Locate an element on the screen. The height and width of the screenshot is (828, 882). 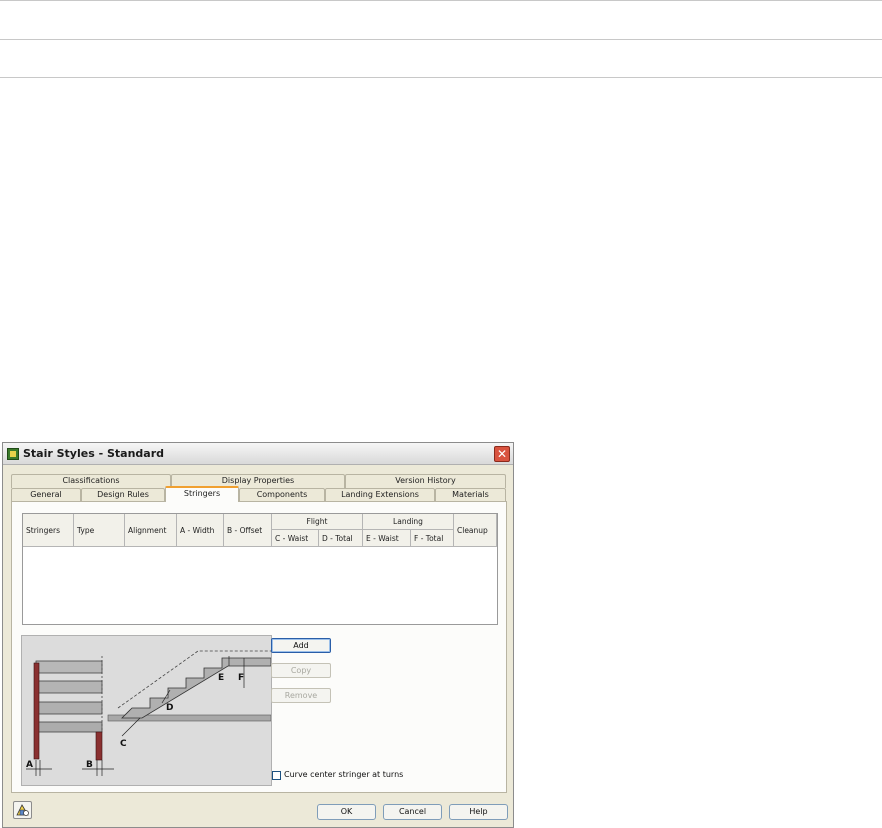
col-a-width: A - Width is located at coordinates (200, 530).